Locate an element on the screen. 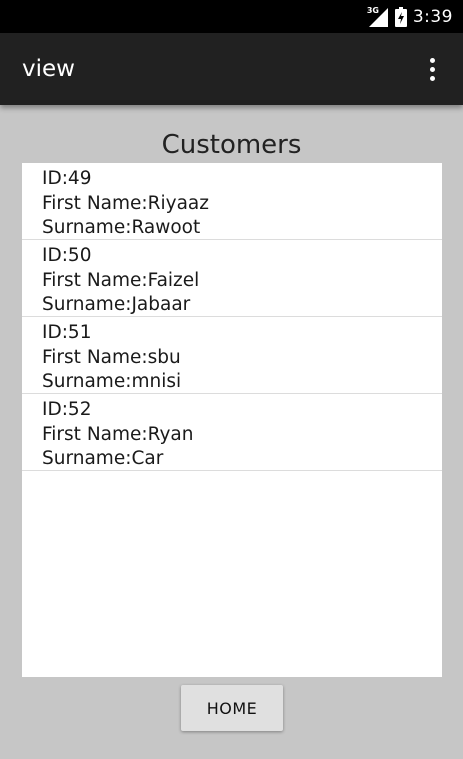  customer-first-name: First Name:Ryan is located at coordinates (118, 434).